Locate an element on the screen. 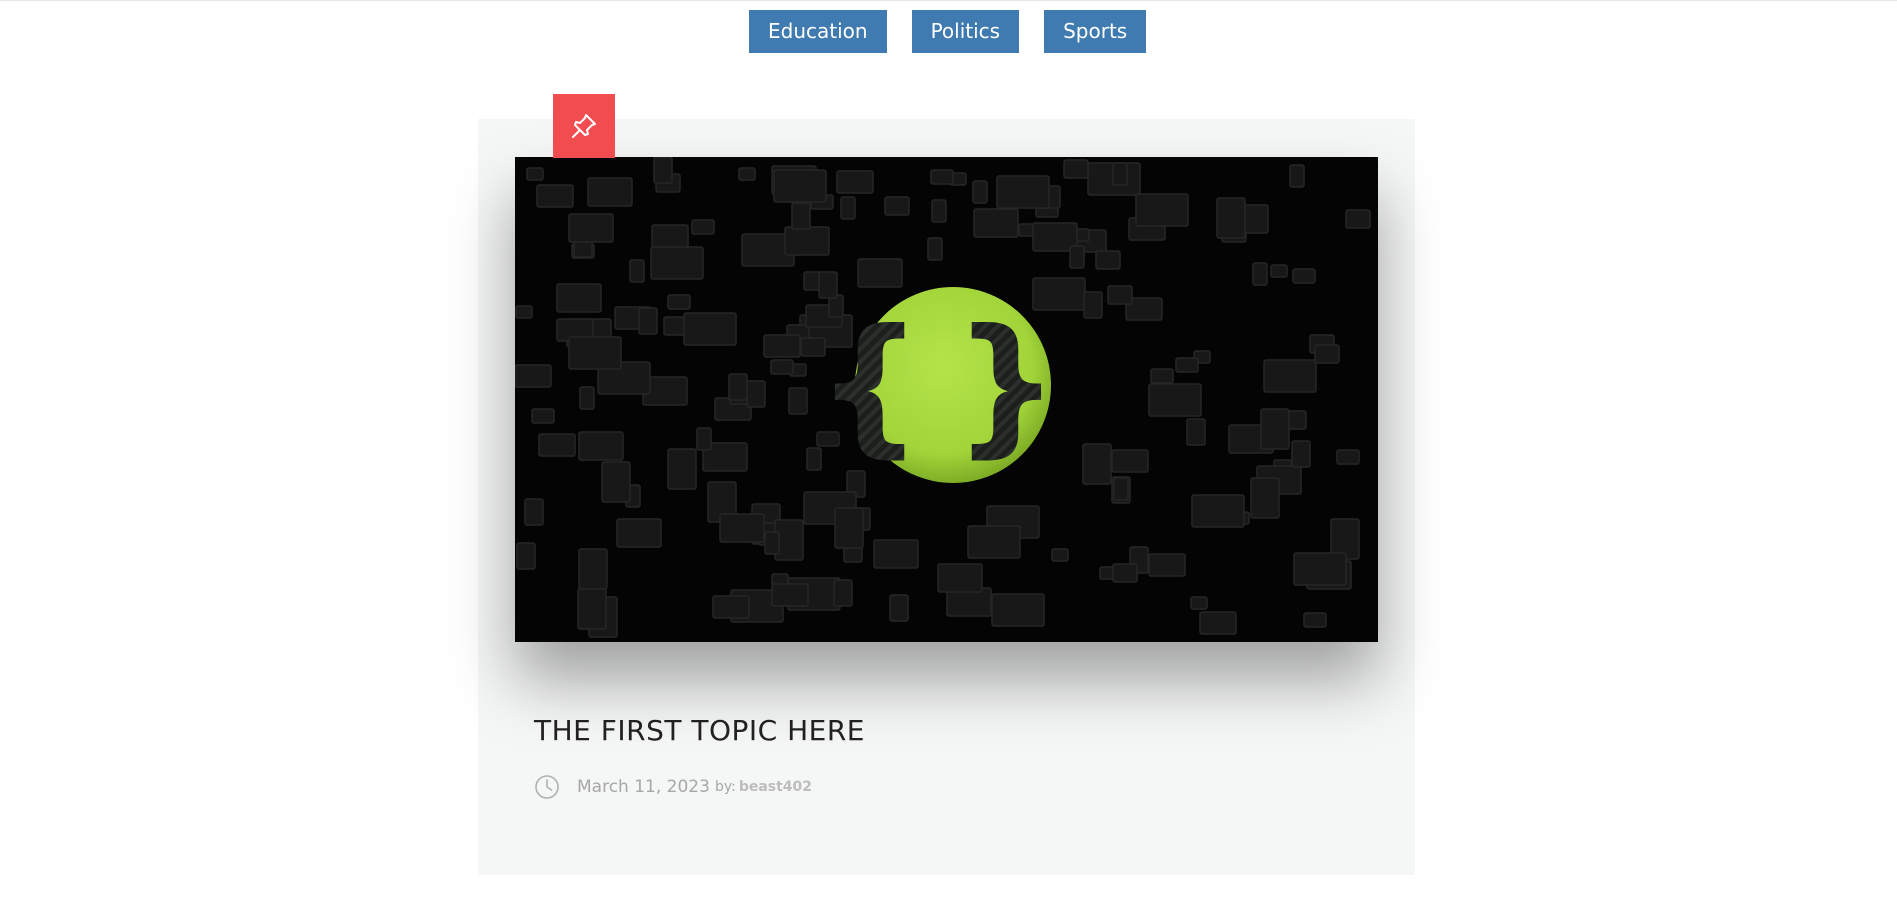 This screenshot has height=901, width=1897. category-button-politics: Politics is located at coordinates (965, 31).